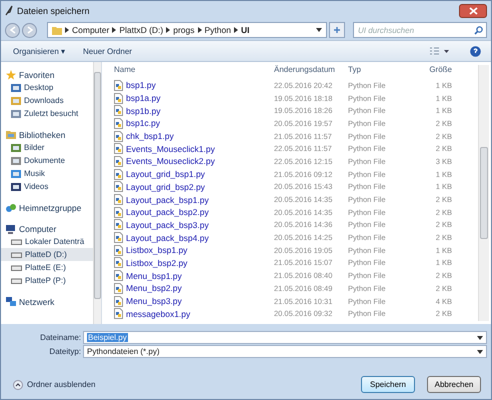 This screenshot has height=400, width=492. Describe the element at coordinates (154, 275) in the screenshot. I see `file-name: Menu_bsp1.py` at that location.